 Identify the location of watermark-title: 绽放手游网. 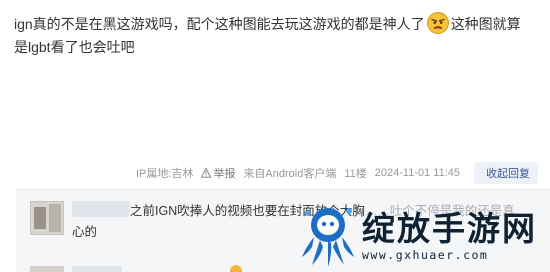
(449, 228).